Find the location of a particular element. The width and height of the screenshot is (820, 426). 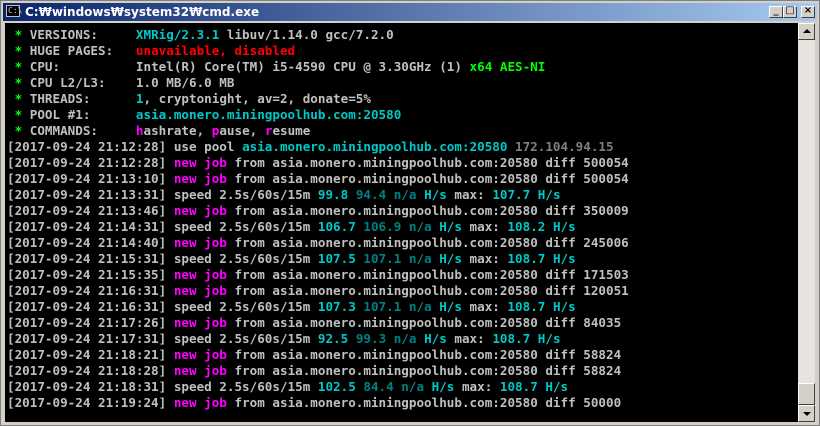

log-timestamp: [2017-09-24 21:14:31] is located at coordinates (87, 226).